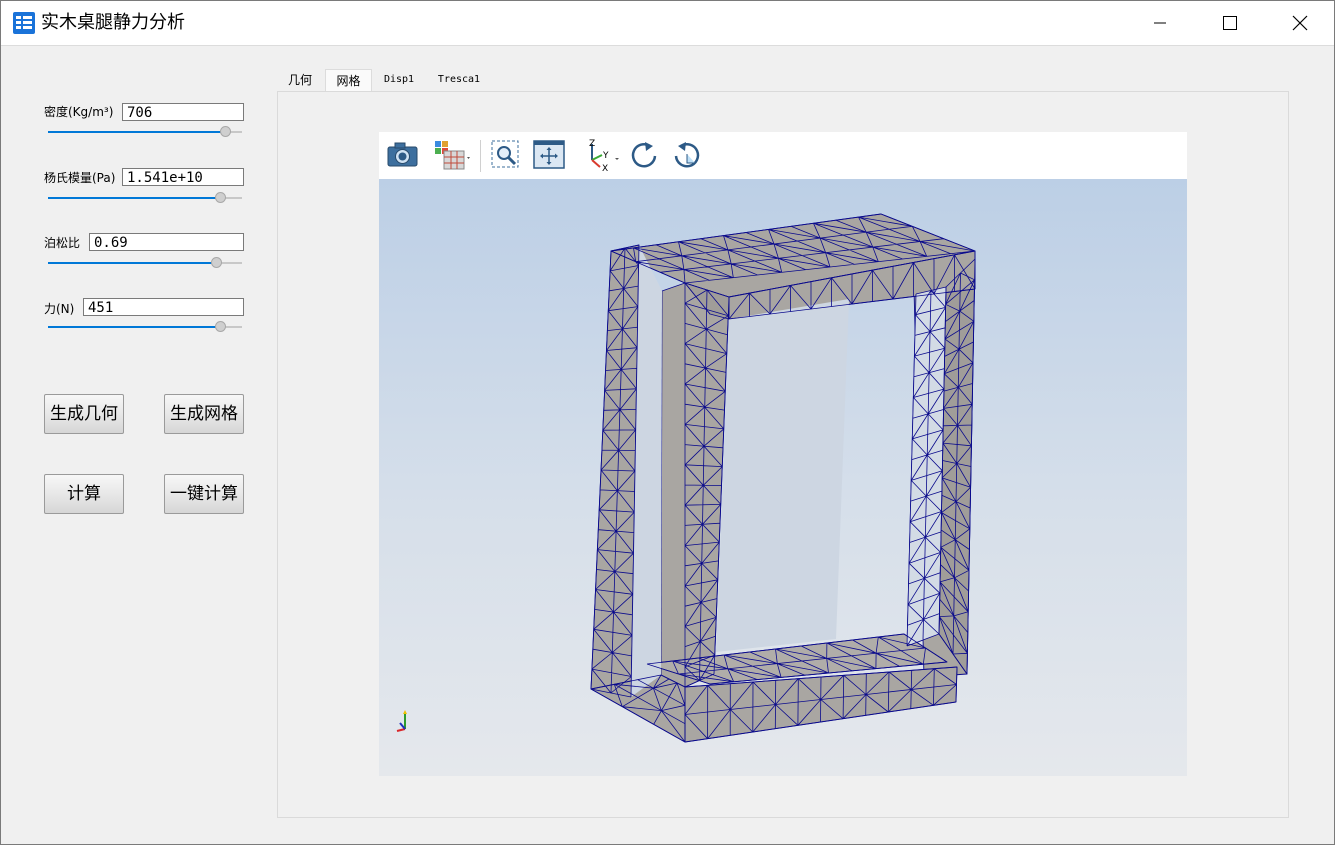 Image resolution: width=1335 pixels, height=845 pixels. I want to click on density-field: 706, so click(183, 112).